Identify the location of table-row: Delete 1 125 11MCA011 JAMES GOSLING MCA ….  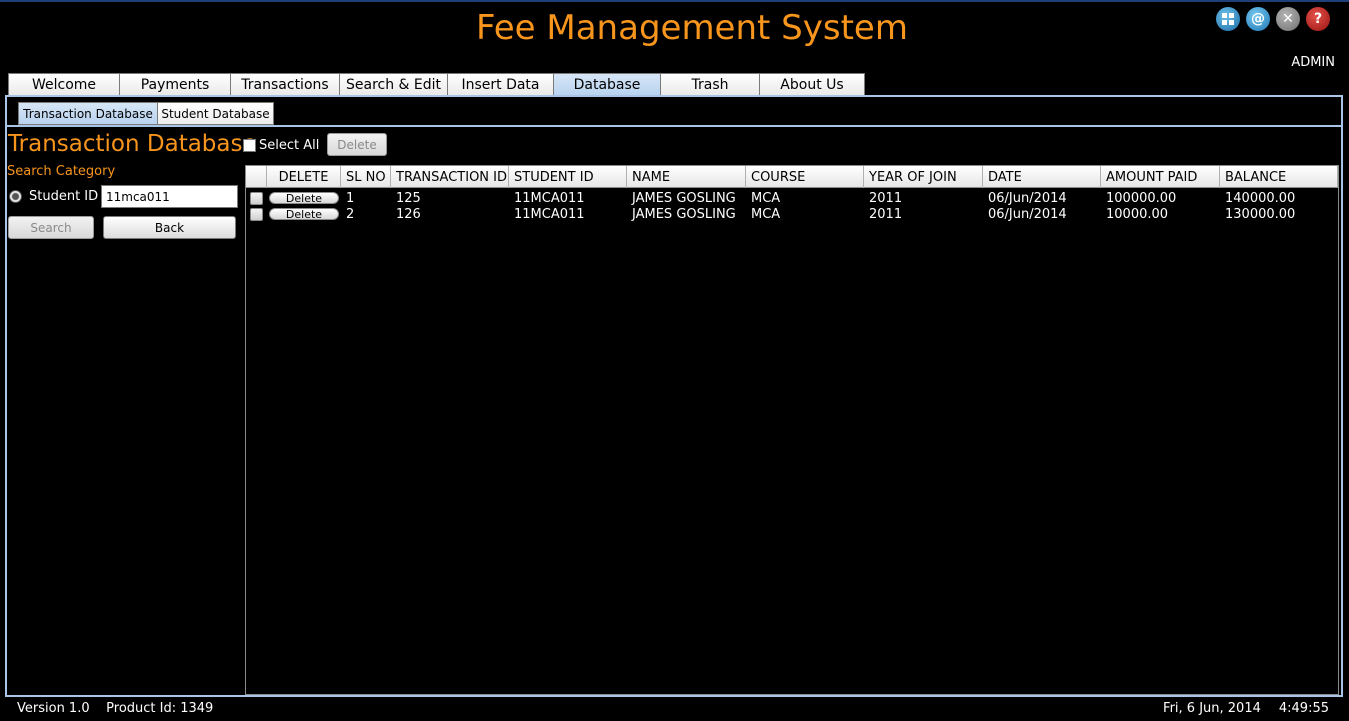
(792, 198).